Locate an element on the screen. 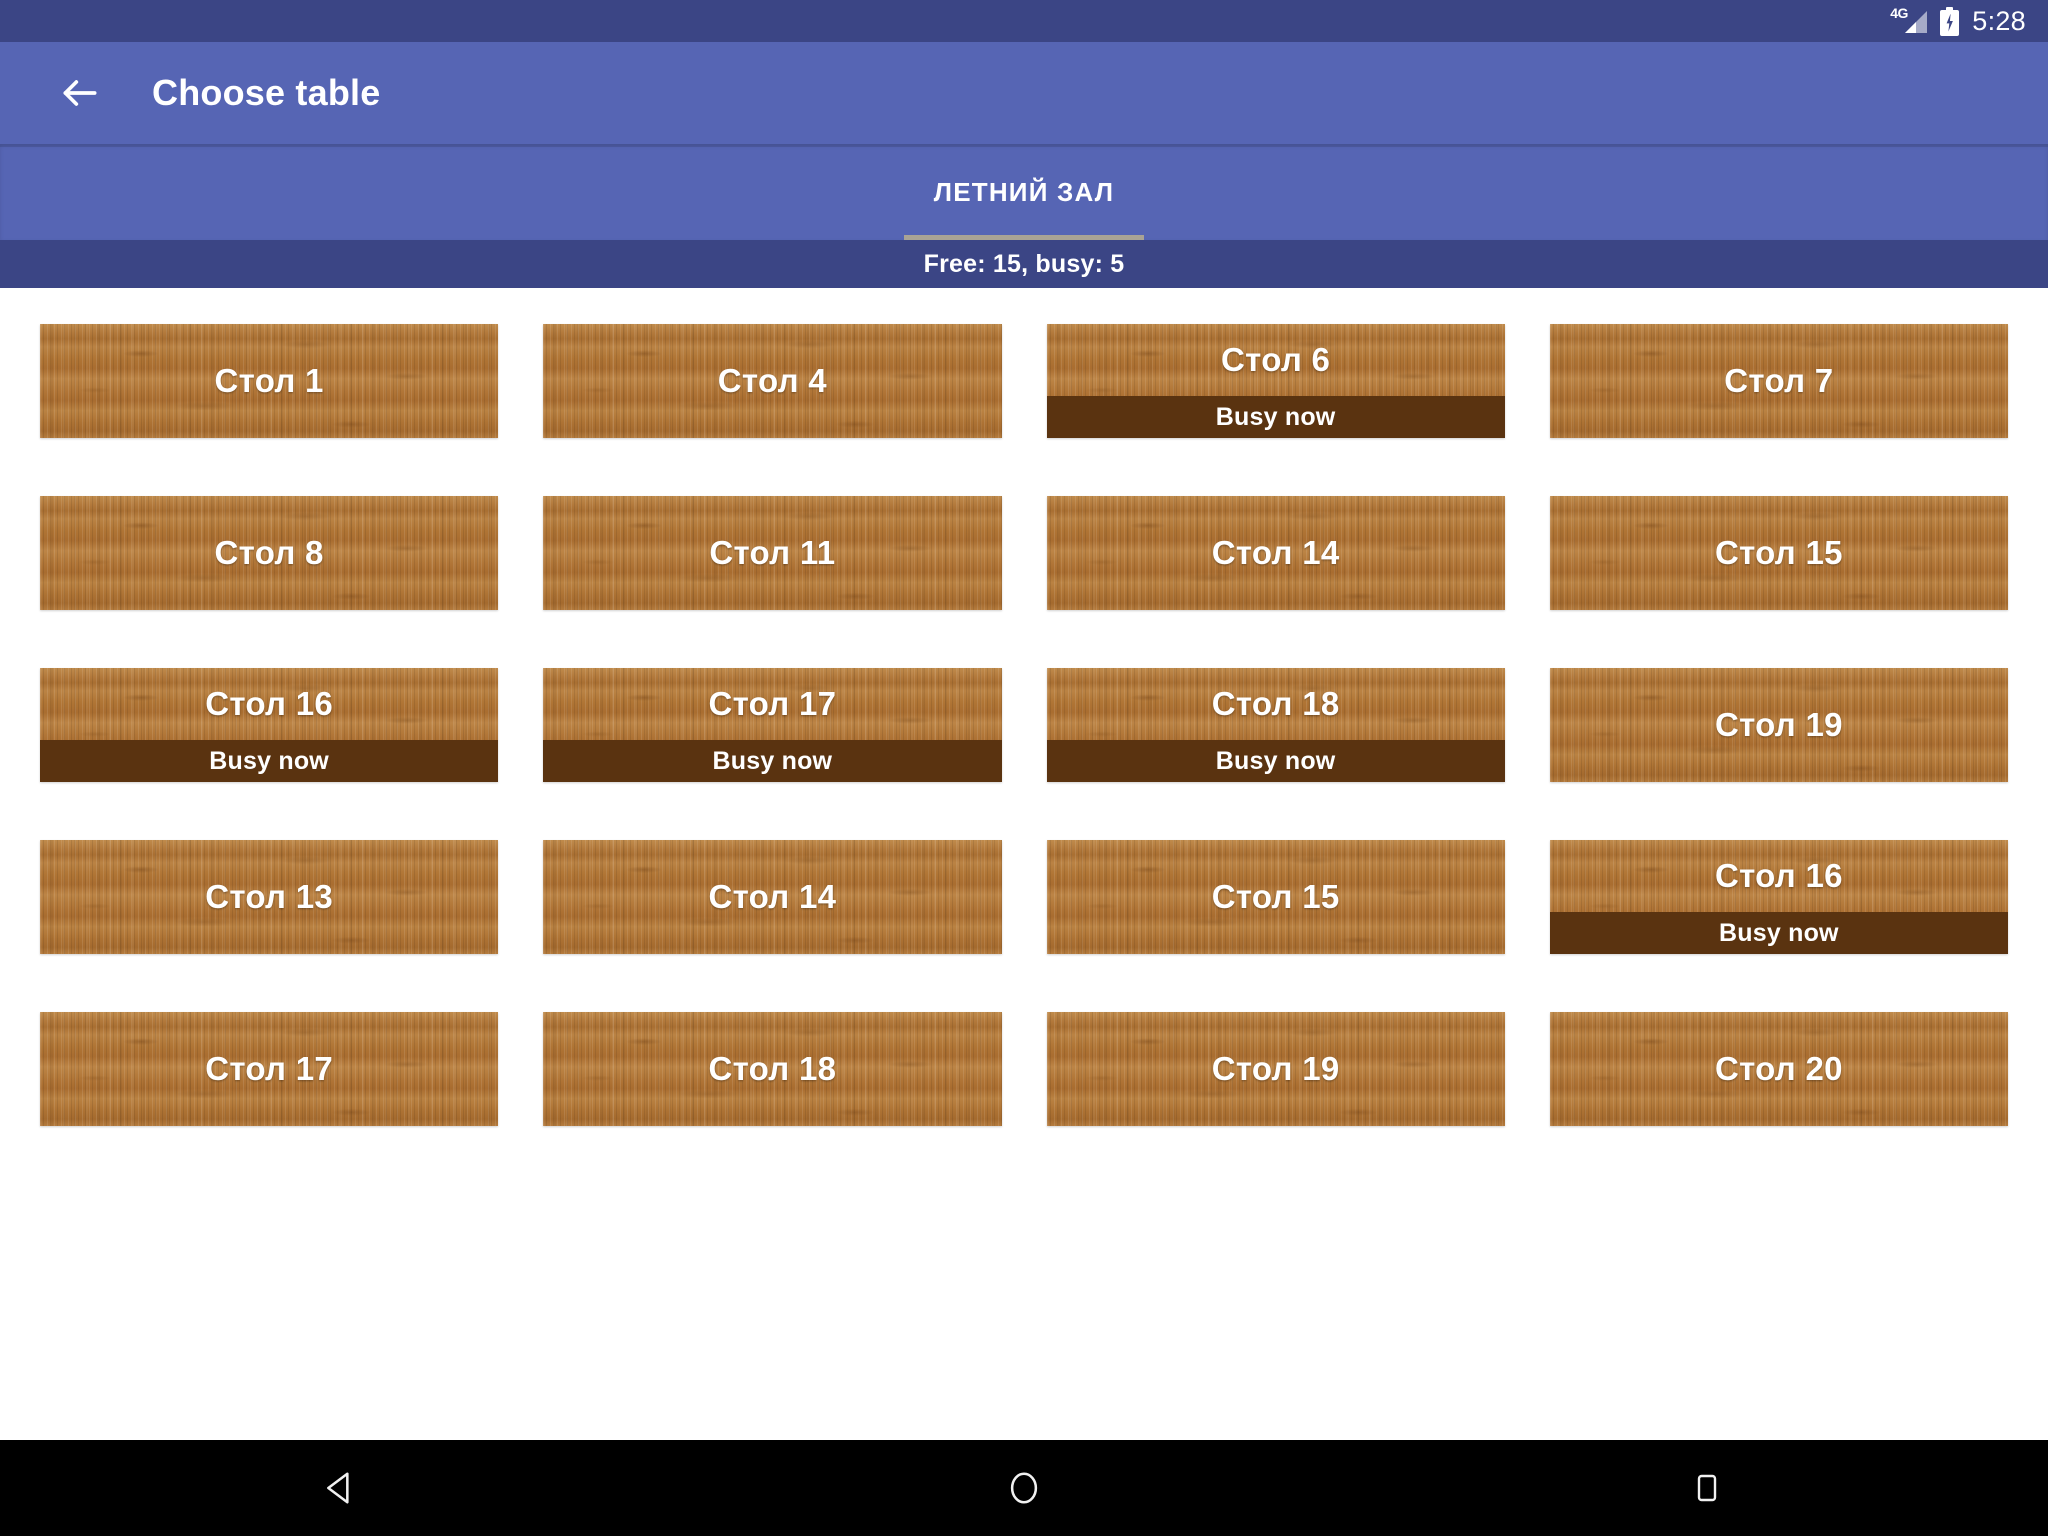 This screenshot has height=1536, width=2048. table-name-area: Стол 8 is located at coordinates (269, 553).